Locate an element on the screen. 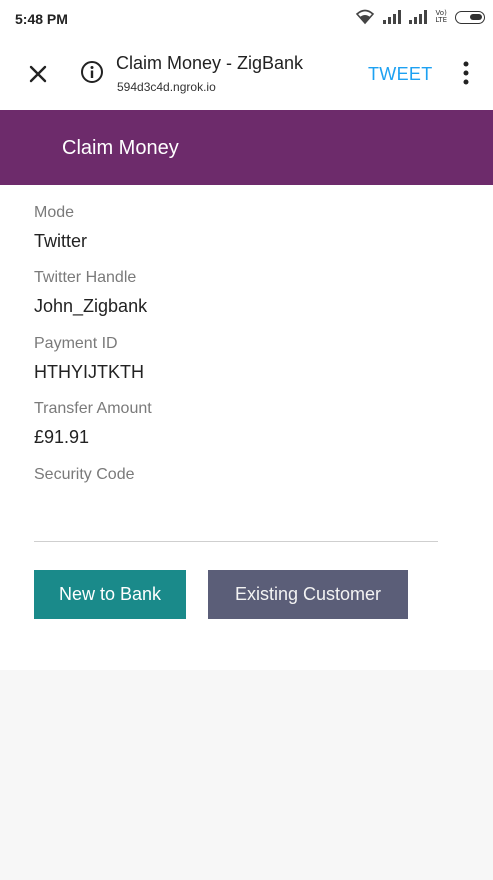 This screenshot has height=880, width=493. field-label-payment-id: Payment ID is located at coordinates (76, 343).